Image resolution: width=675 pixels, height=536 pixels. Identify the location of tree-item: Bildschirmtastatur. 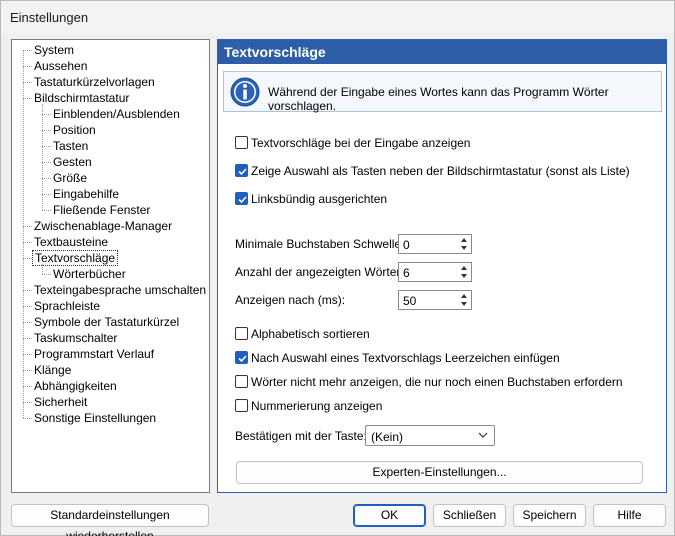
(110, 98).